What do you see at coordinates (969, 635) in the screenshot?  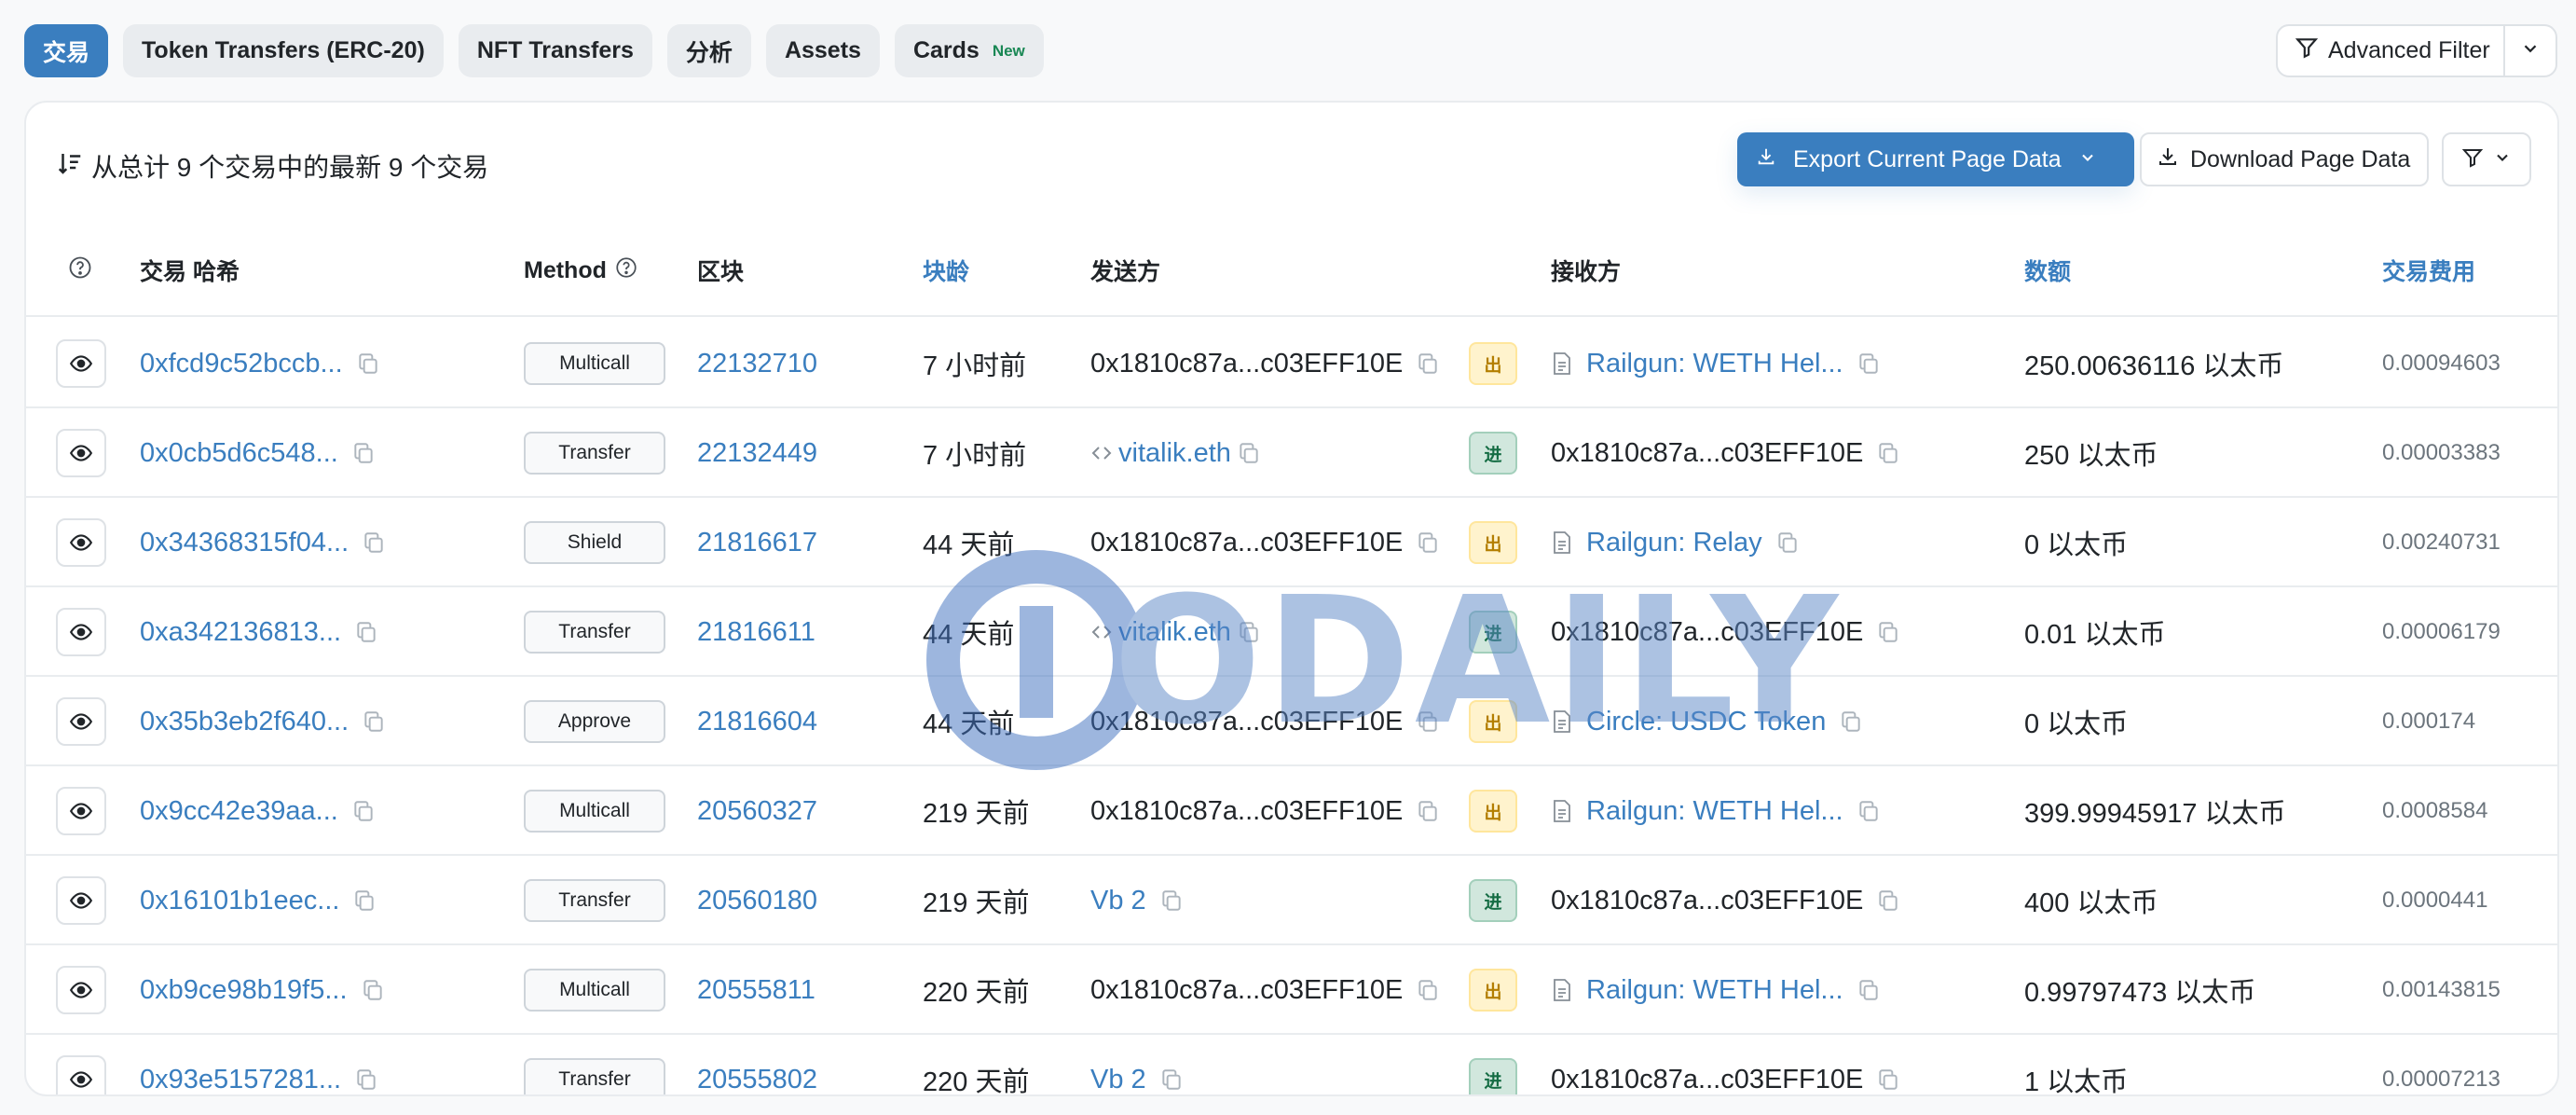 I see `age-cell: 44 天前` at bounding box center [969, 635].